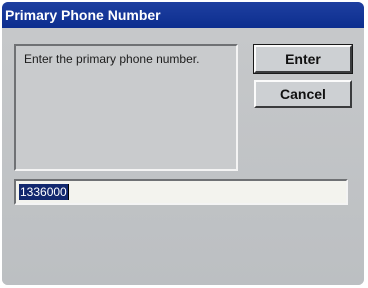 The image size is (368, 288). I want to click on enter-button: Enter, so click(303, 59).